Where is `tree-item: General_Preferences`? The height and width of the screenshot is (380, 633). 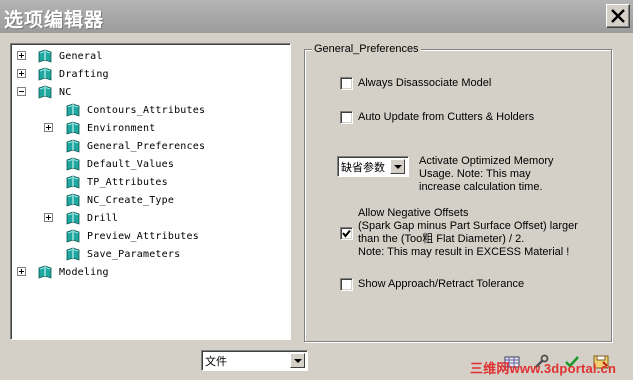
tree-item: General_Preferences is located at coordinates (135, 146).